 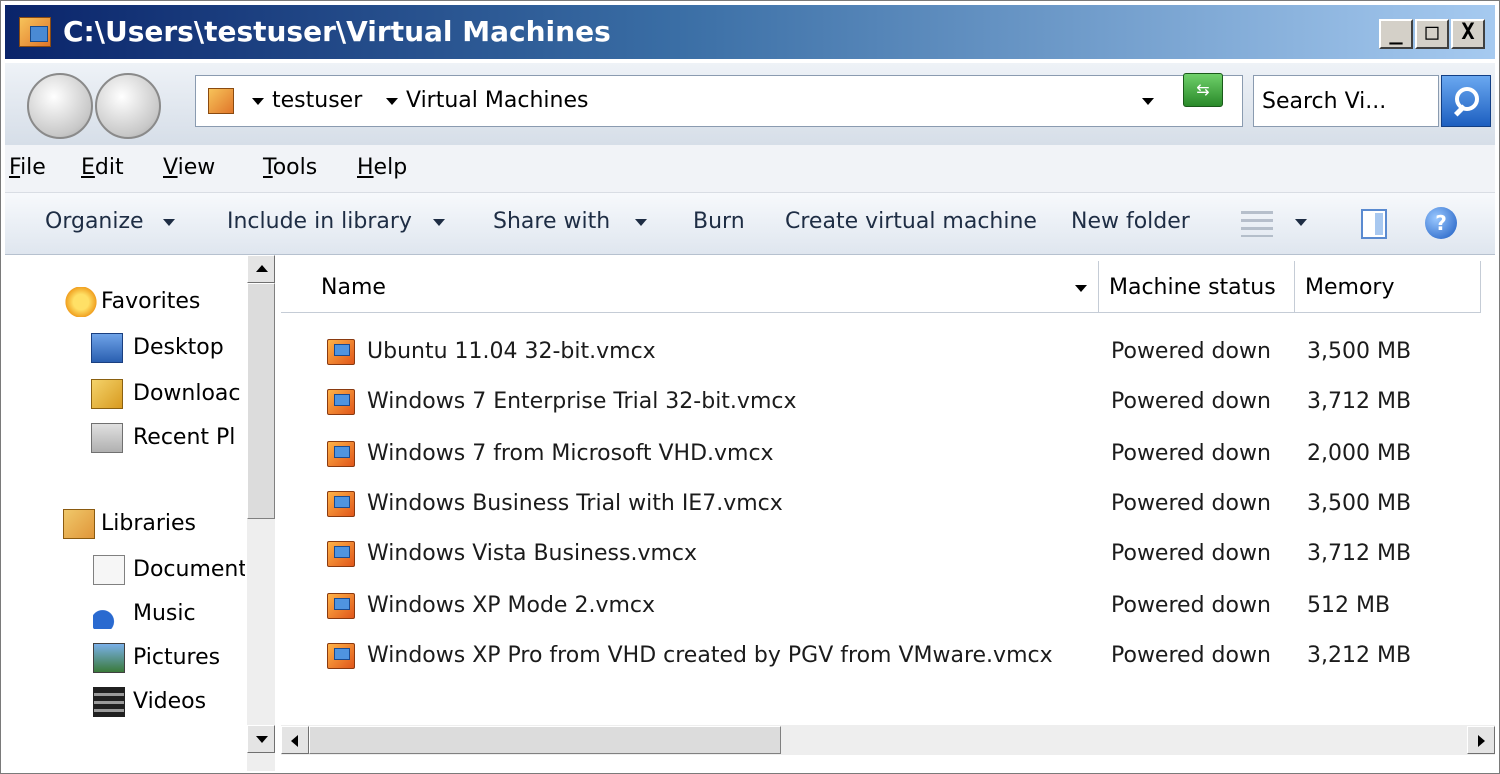 I want to click on title-bar: C:\Users\testuser\Virtual Machines _ □ X, so click(x=750, y=32).